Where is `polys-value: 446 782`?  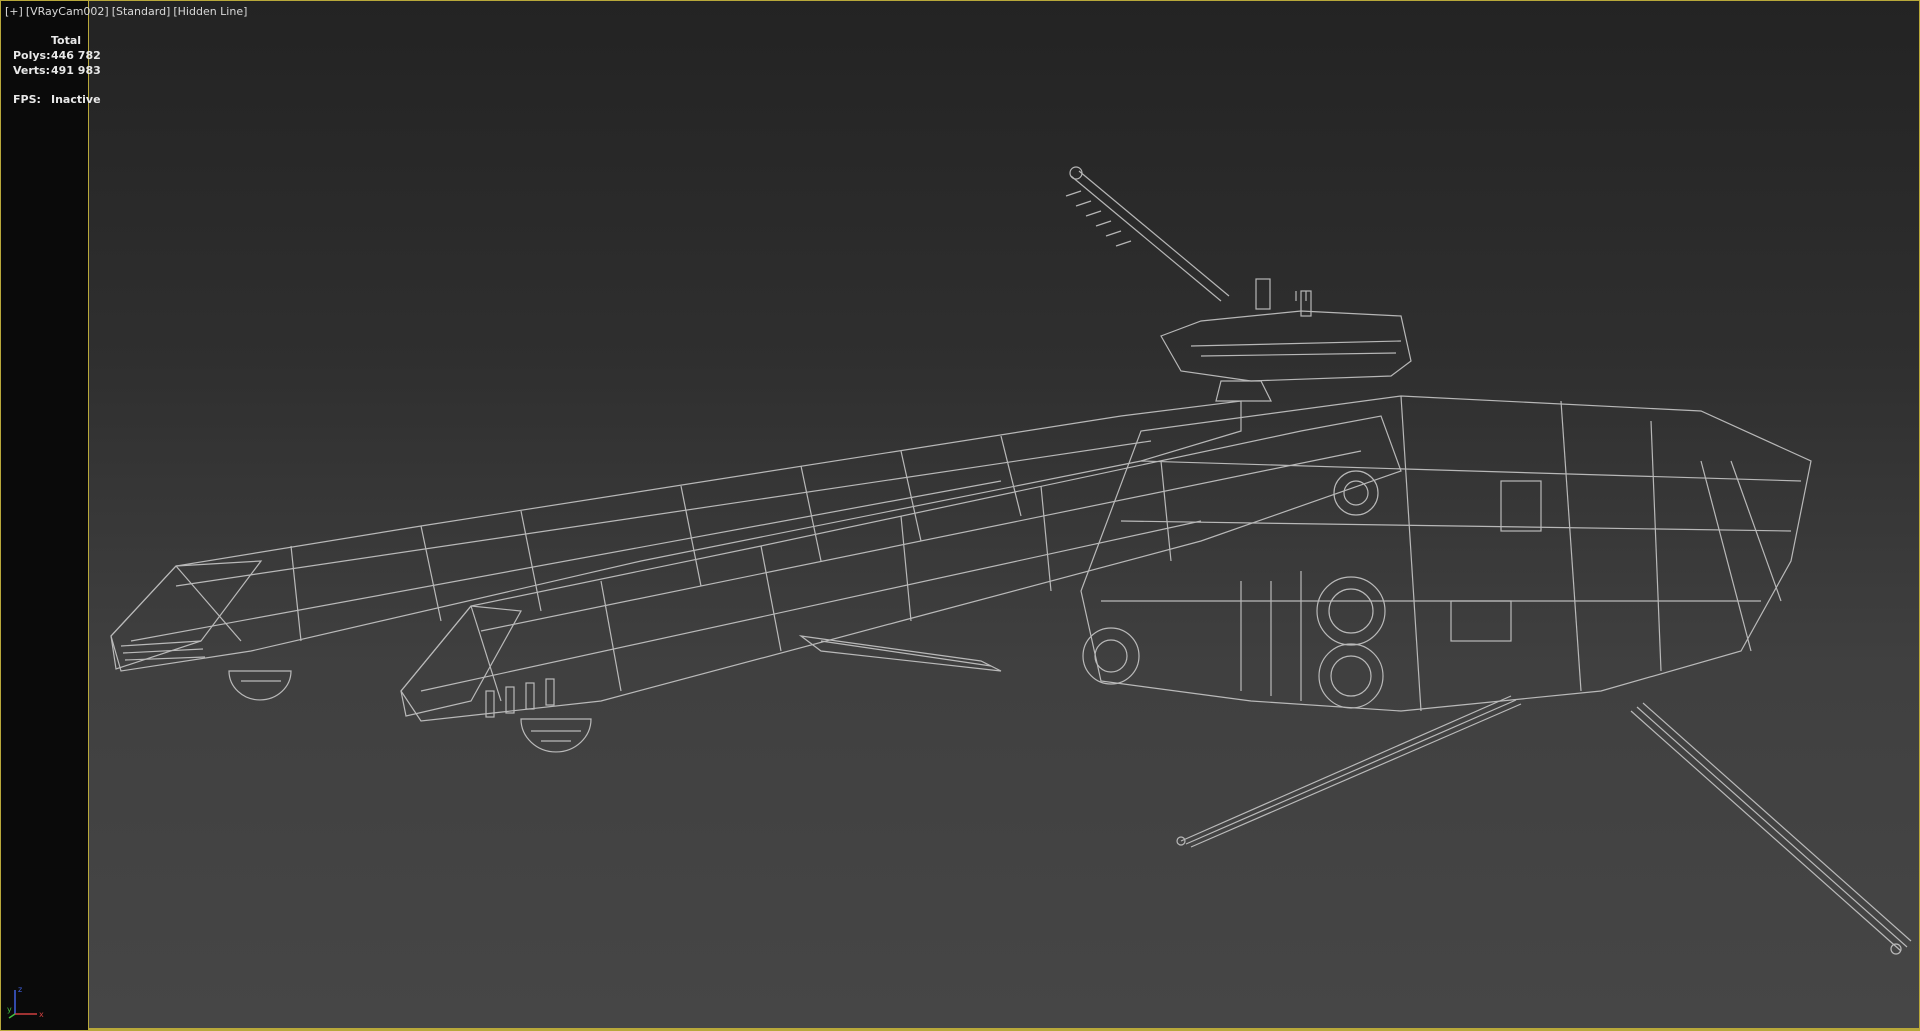 polys-value: 446 782 is located at coordinates (76, 55).